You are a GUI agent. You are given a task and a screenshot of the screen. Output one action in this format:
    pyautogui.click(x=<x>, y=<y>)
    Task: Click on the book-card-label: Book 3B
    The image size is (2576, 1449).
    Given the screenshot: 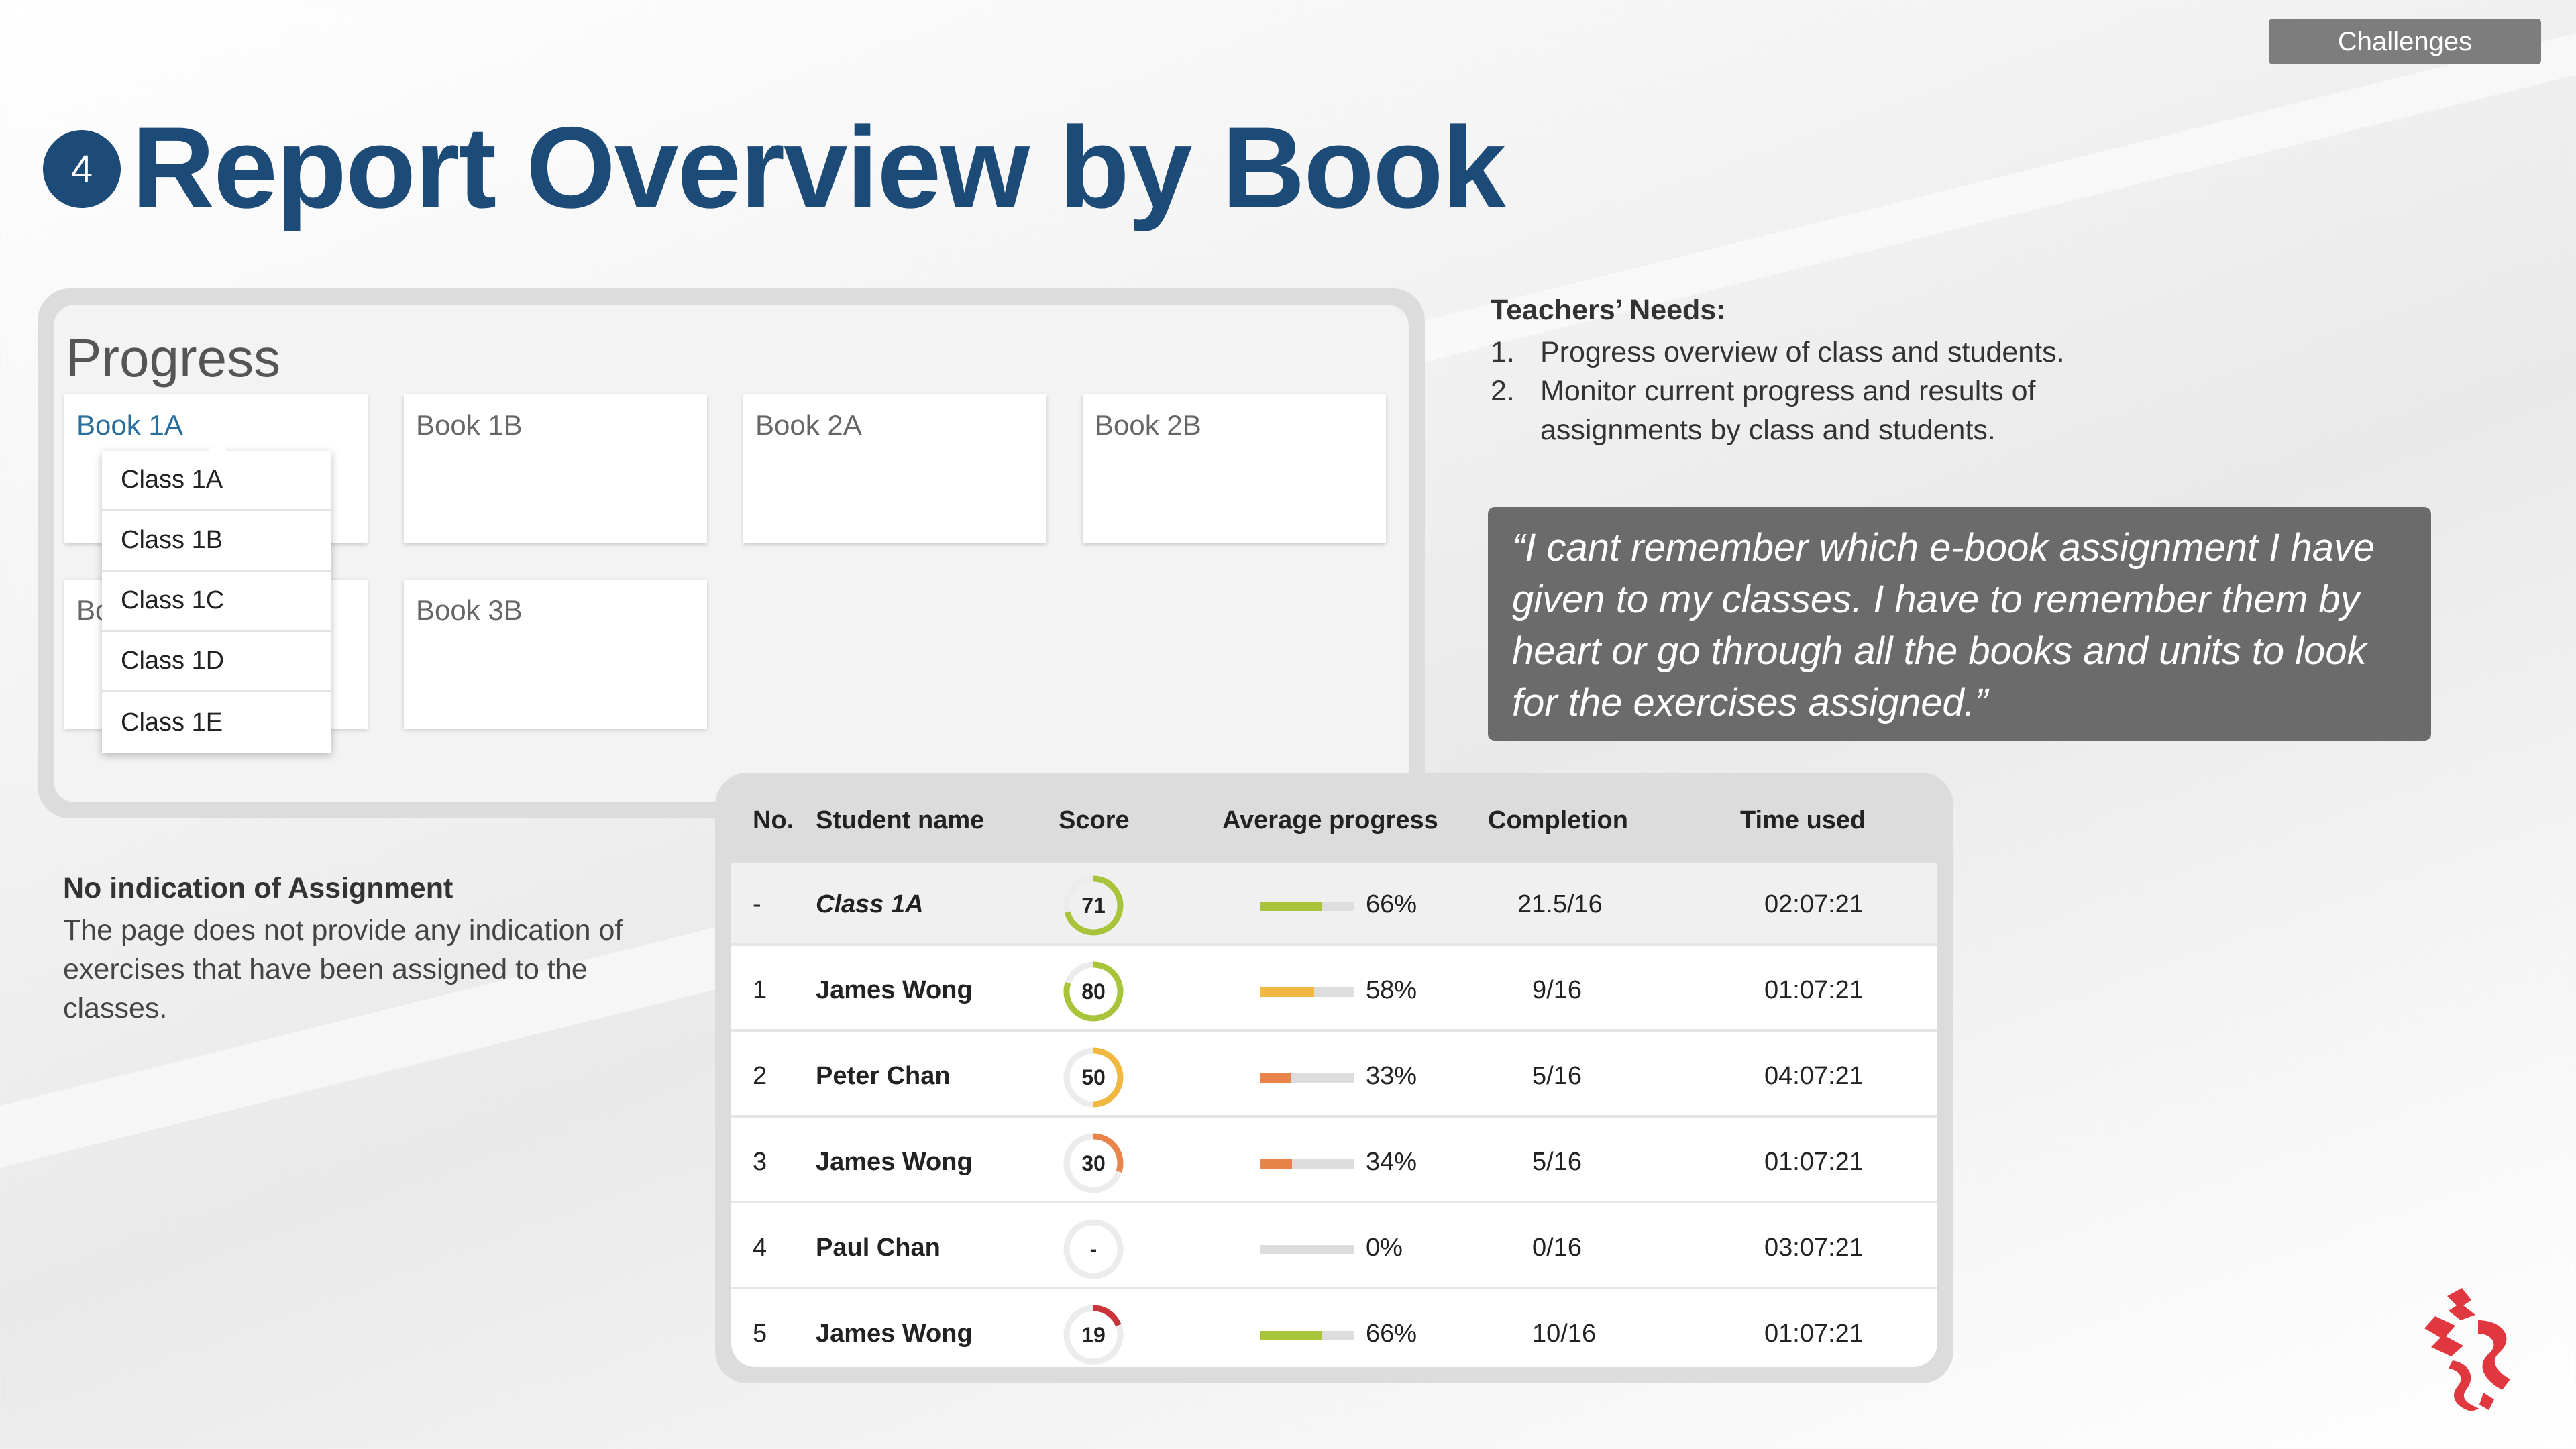 What is the action you would take?
    pyautogui.click(x=469, y=610)
    